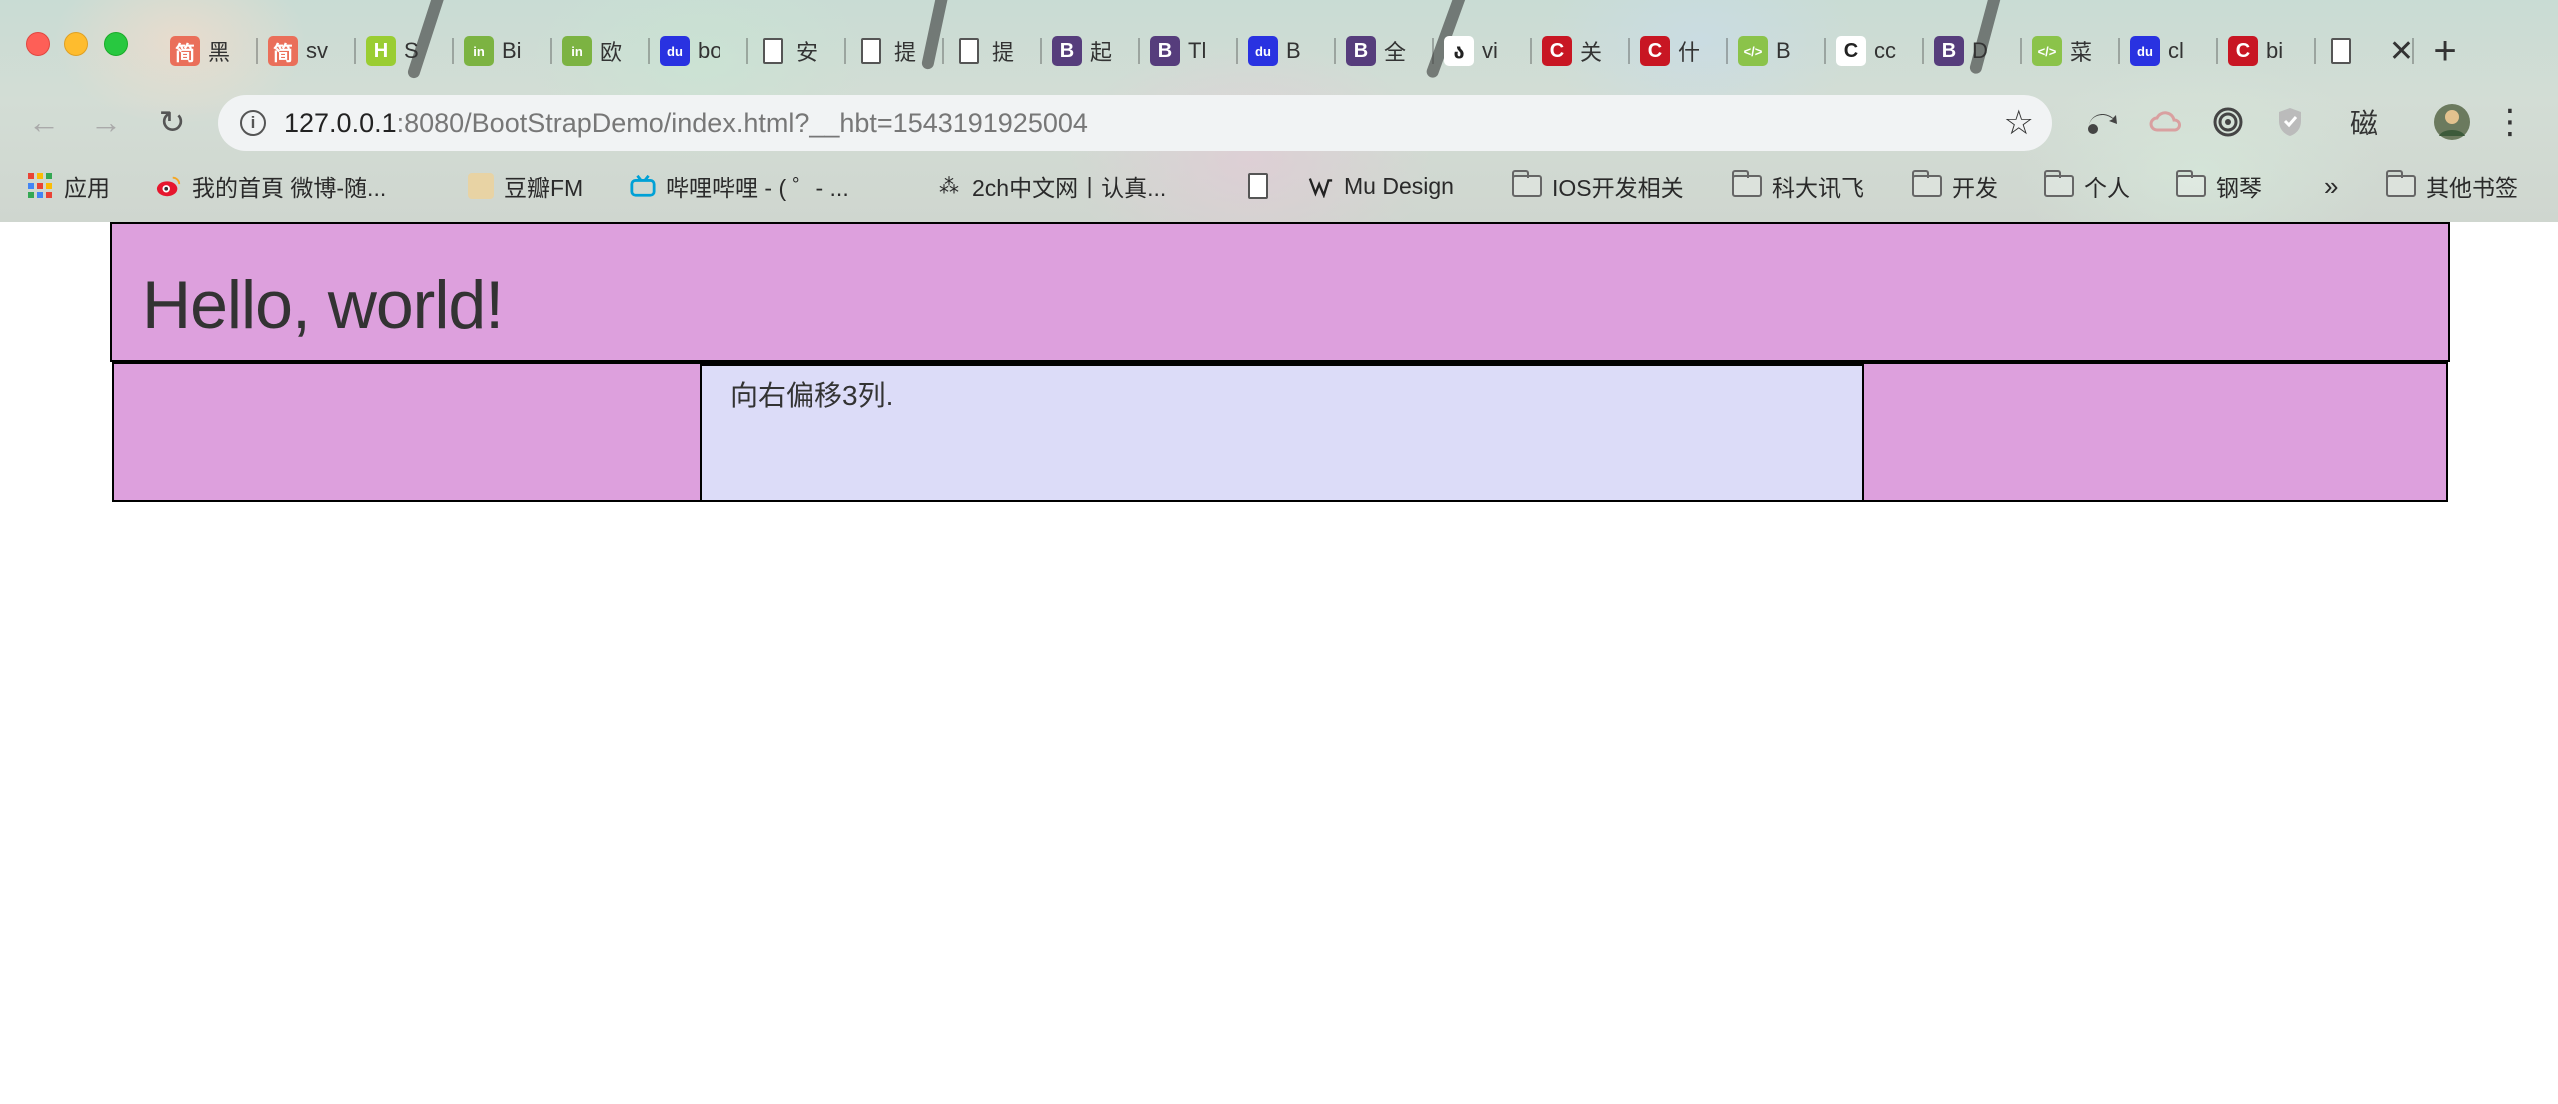 The width and height of the screenshot is (2558, 1104). Describe the element at coordinates (2331, 186) in the screenshot. I see `bookmarks-overflow-button: »` at that location.